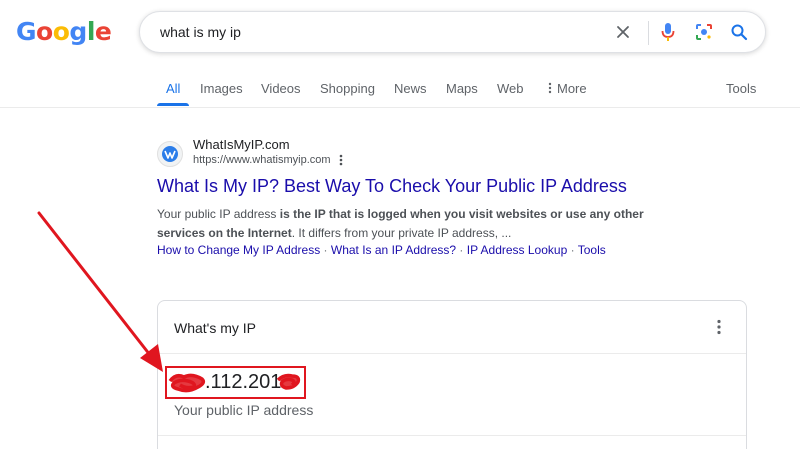  What do you see at coordinates (241, 144) in the screenshot?
I see `site-name: WhatIsMyIP.com` at bounding box center [241, 144].